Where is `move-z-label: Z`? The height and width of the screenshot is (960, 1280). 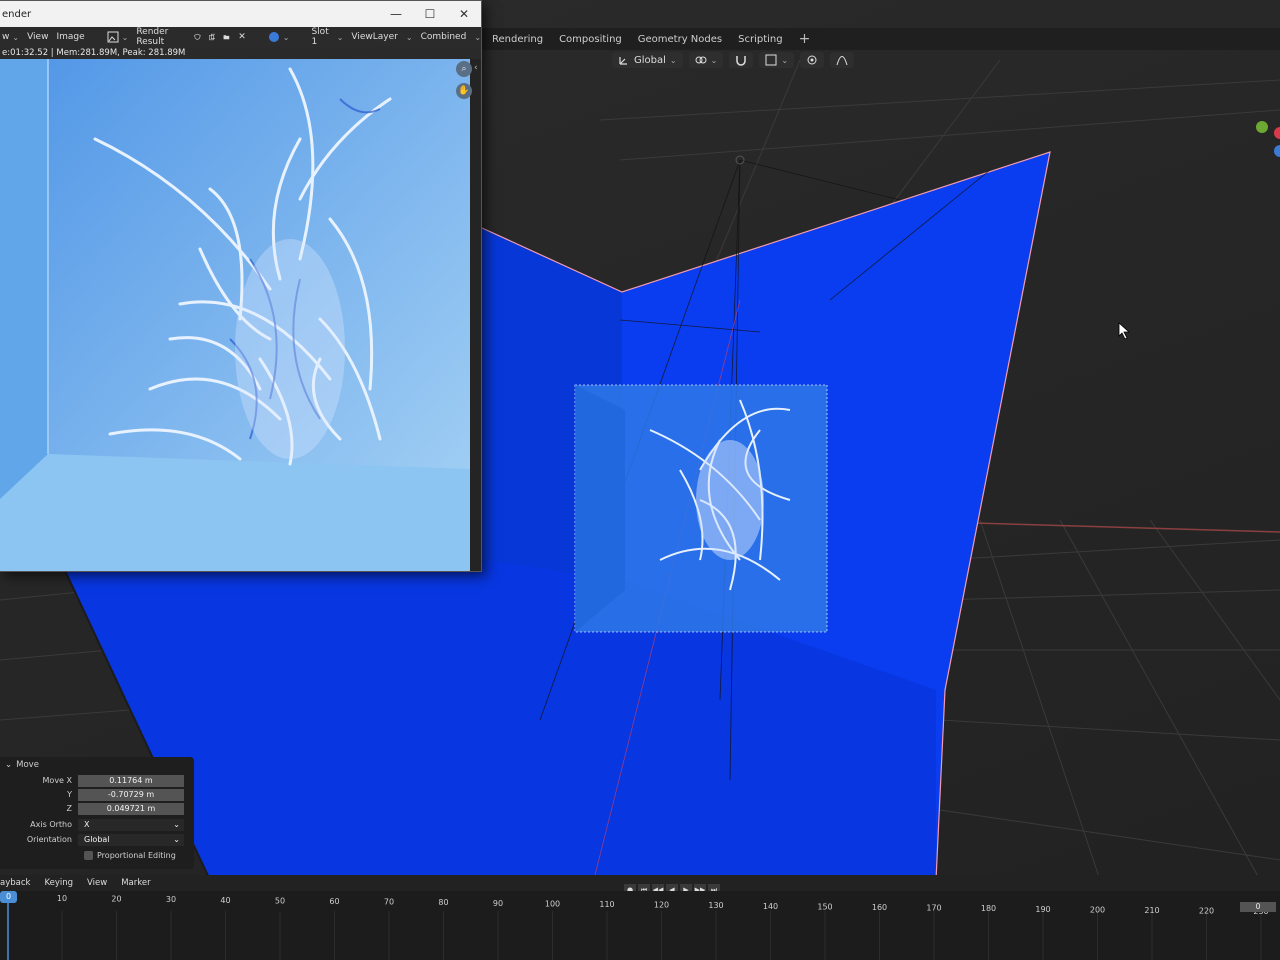 move-z-label: Z is located at coordinates (69, 808).